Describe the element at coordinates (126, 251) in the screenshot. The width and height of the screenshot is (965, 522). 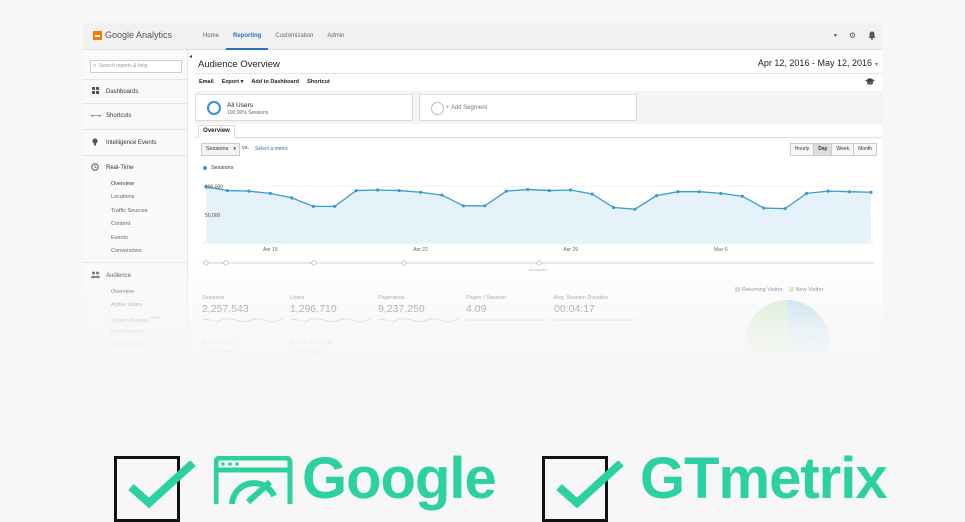
I see `sidebar-sub-conversions: Conversions` at that location.